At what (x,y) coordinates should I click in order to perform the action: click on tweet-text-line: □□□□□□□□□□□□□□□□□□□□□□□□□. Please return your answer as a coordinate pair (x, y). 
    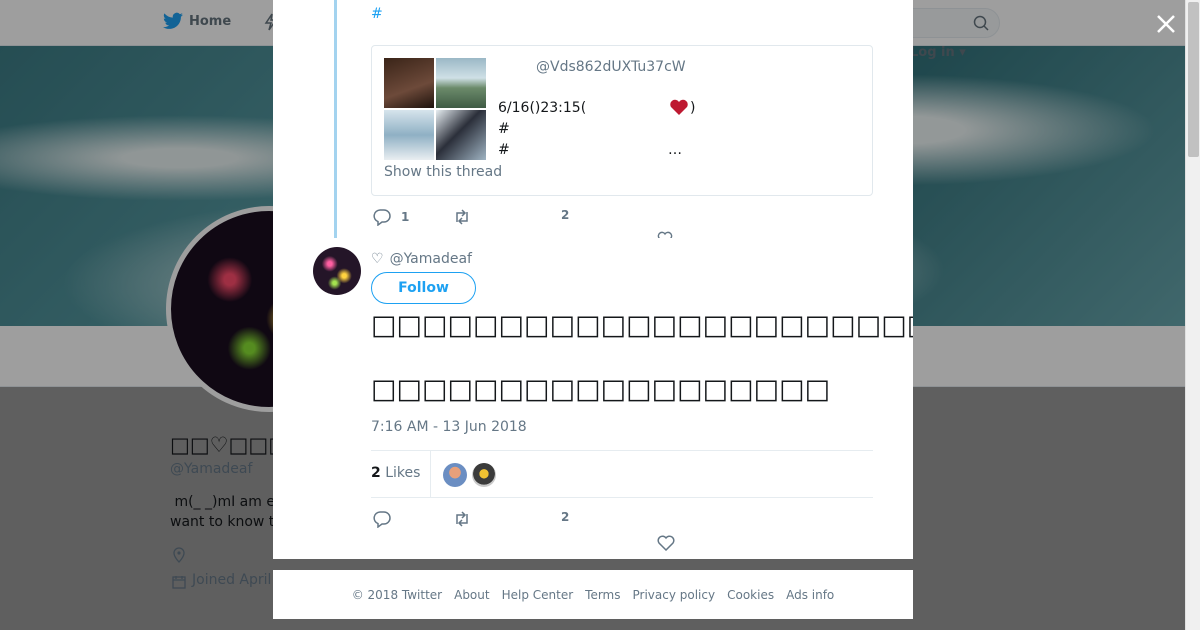
    Looking at the image, I should click on (642, 325).